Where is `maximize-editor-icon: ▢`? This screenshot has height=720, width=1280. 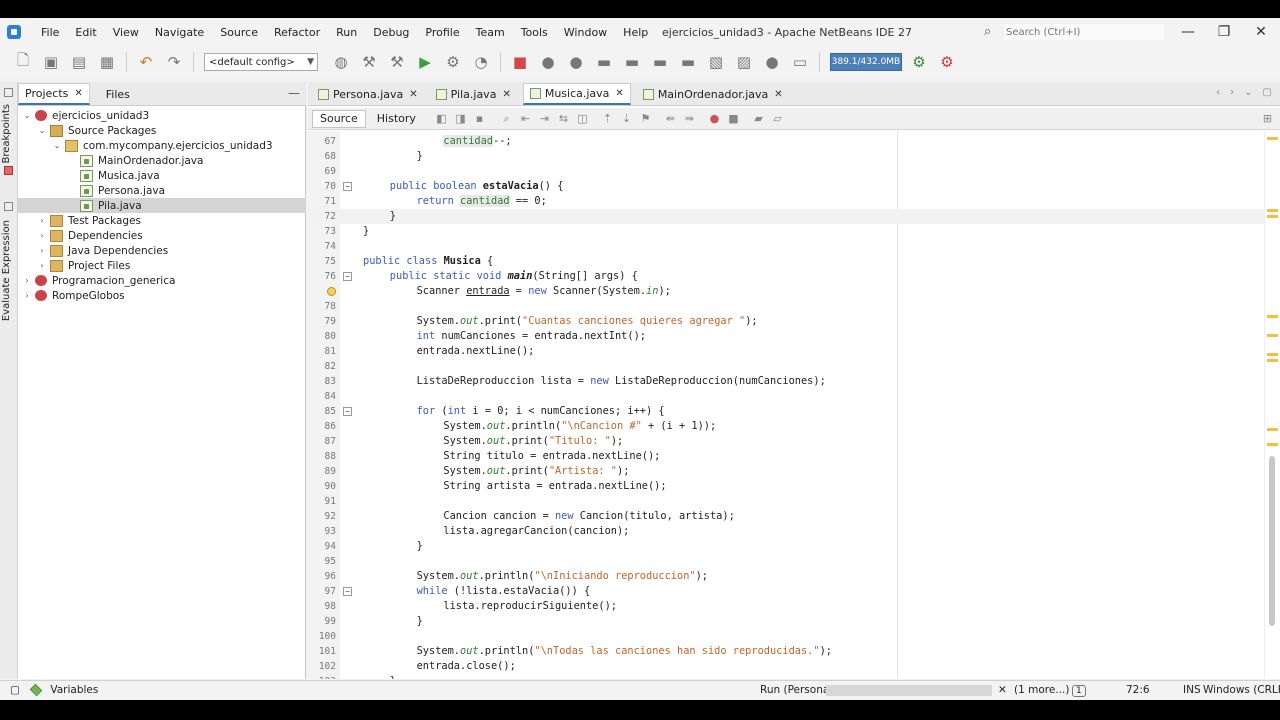
maximize-editor-icon: ▢ is located at coordinates (1267, 92).